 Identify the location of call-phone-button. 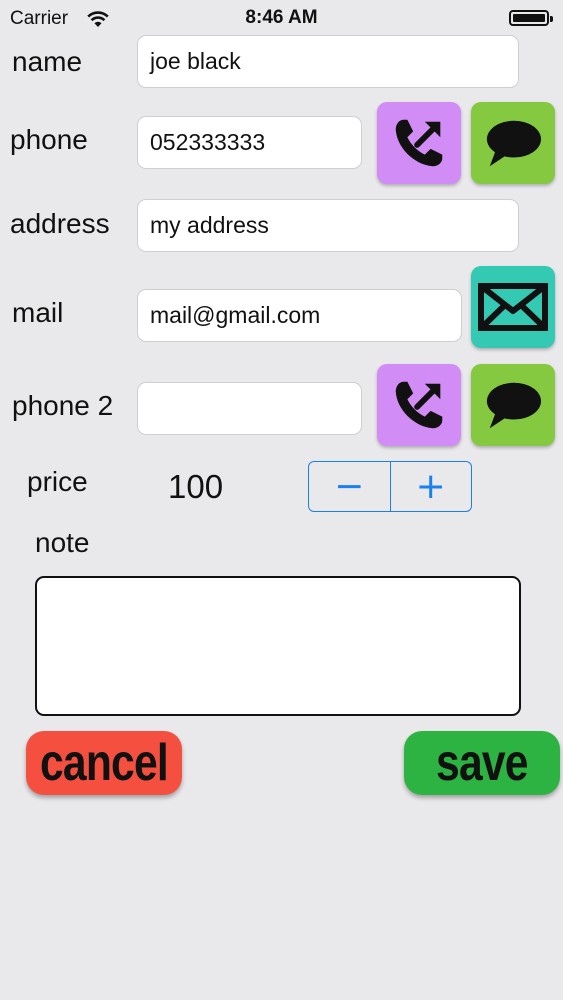
(419, 143).